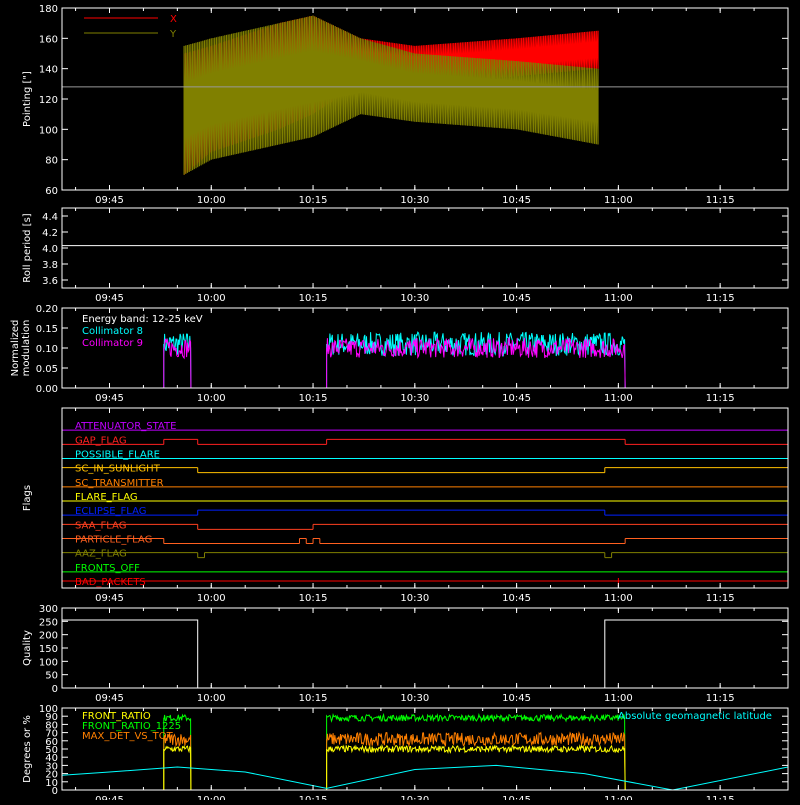  I want to click on y-tick-label: 150, so click(48, 649).